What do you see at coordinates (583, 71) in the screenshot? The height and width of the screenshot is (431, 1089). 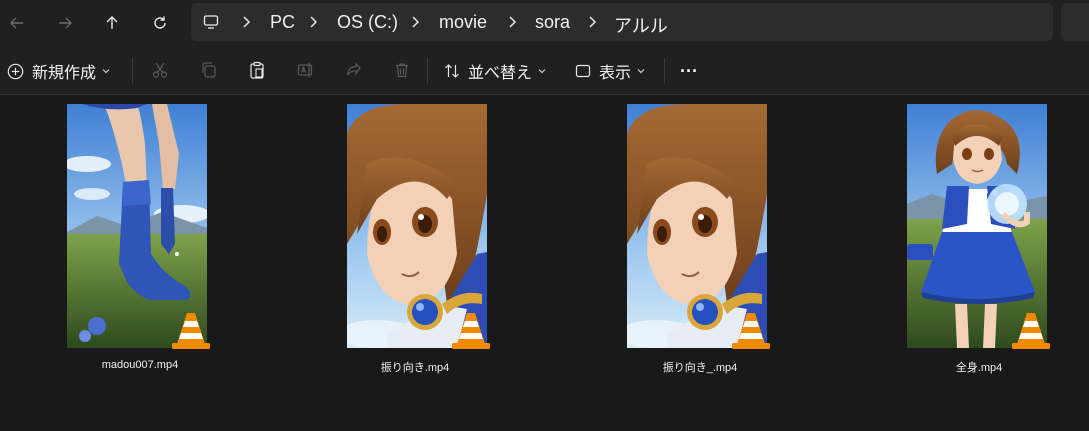 I see `view-layout-icon` at bounding box center [583, 71].